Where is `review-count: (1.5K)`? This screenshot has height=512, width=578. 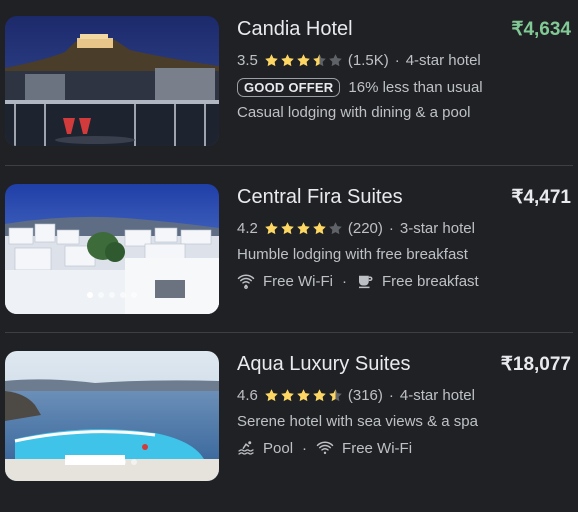 review-count: (1.5K) is located at coordinates (368, 60).